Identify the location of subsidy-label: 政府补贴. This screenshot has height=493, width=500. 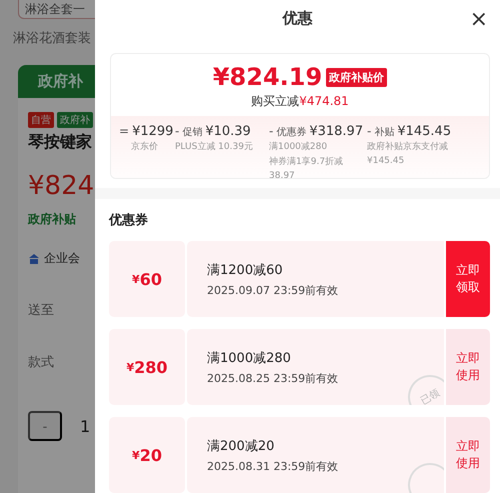
(52, 219).